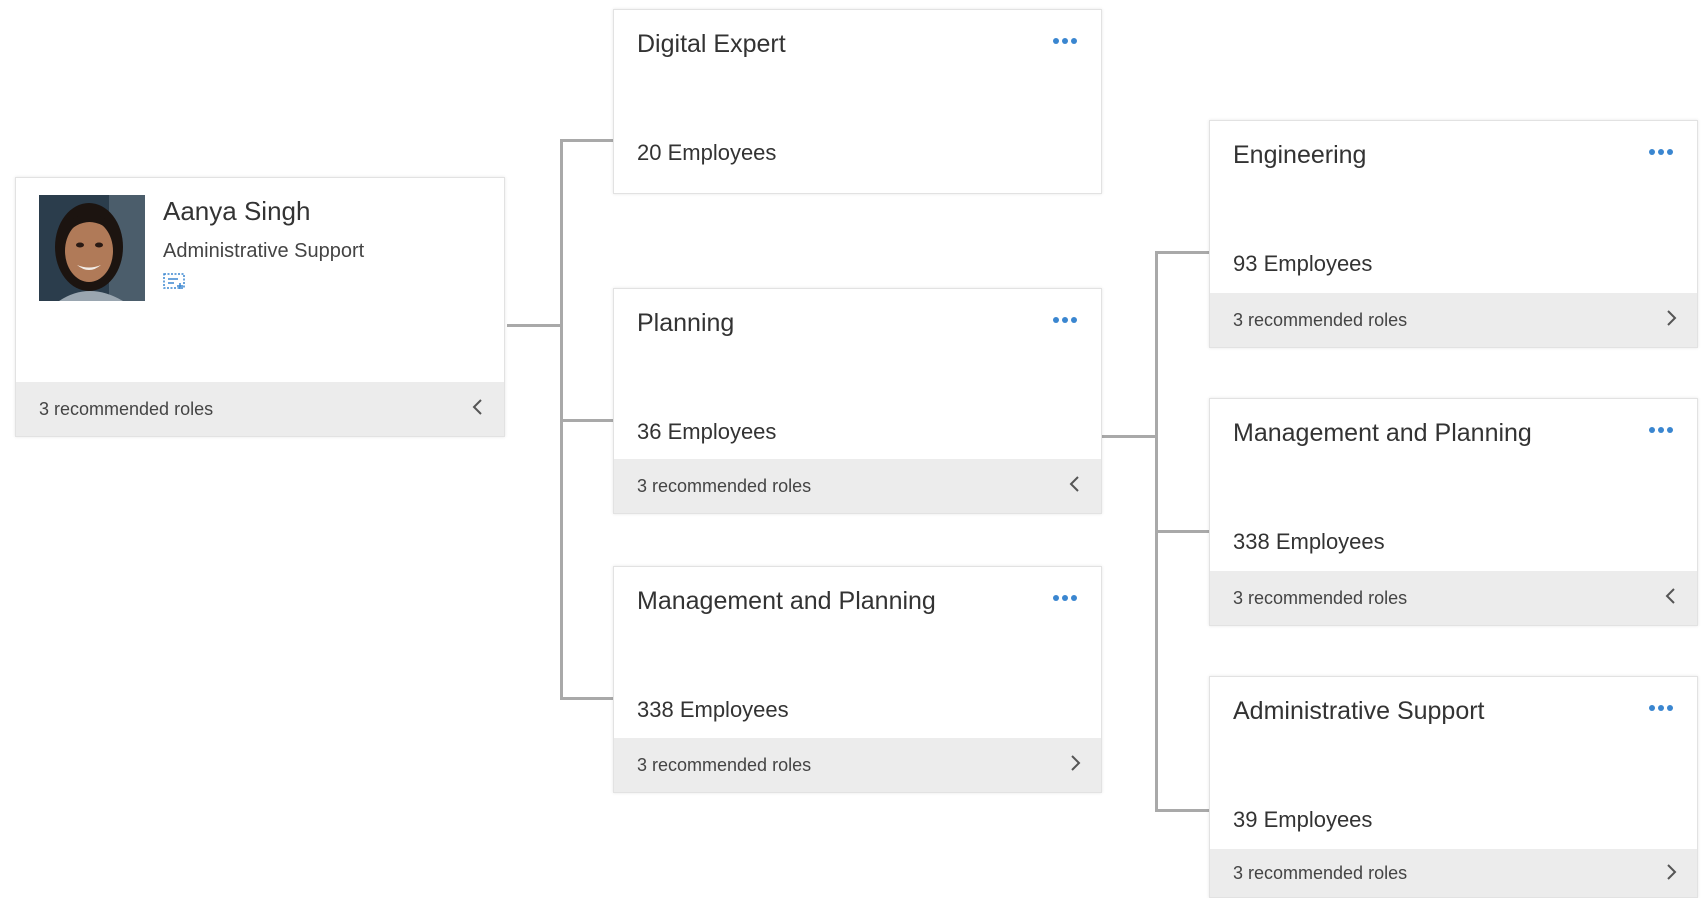  What do you see at coordinates (264, 251) in the screenshot?
I see `person-role: Administrative Support` at bounding box center [264, 251].